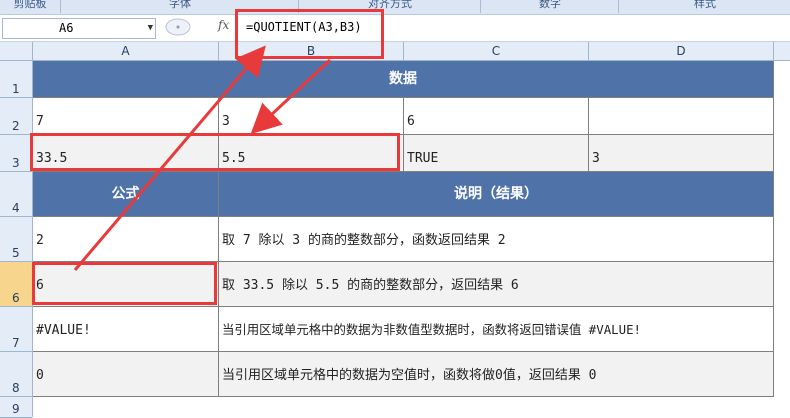 This screenshot has height=418, width=790. What do you see at coordinates (169, 158) in the screenshot?
I see `arrow-result-to-formula` at bounding box center [169, 158].